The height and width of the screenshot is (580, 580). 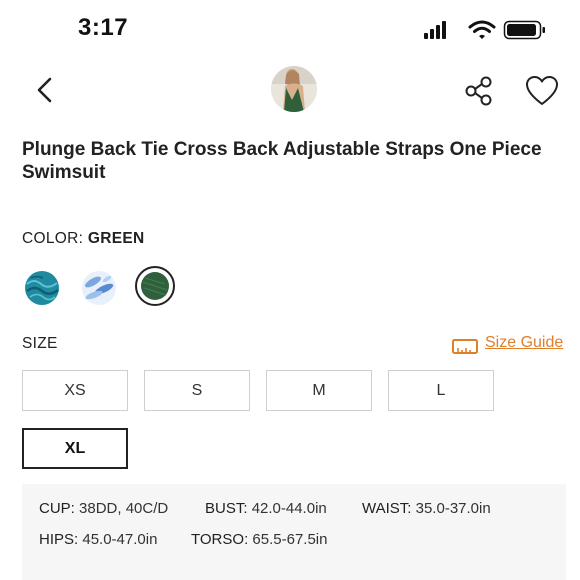 What do you see at coordinates (75, 448) in the screenshot?
I see `size-option-xl: XL` at bounding box center [75, 448].